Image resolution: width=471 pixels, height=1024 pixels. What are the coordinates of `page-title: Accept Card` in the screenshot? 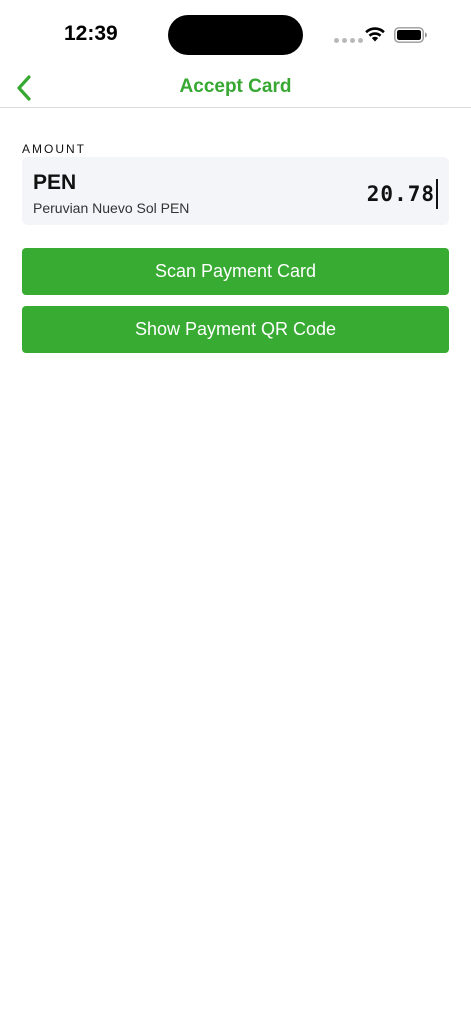 It's located at (235, 86).